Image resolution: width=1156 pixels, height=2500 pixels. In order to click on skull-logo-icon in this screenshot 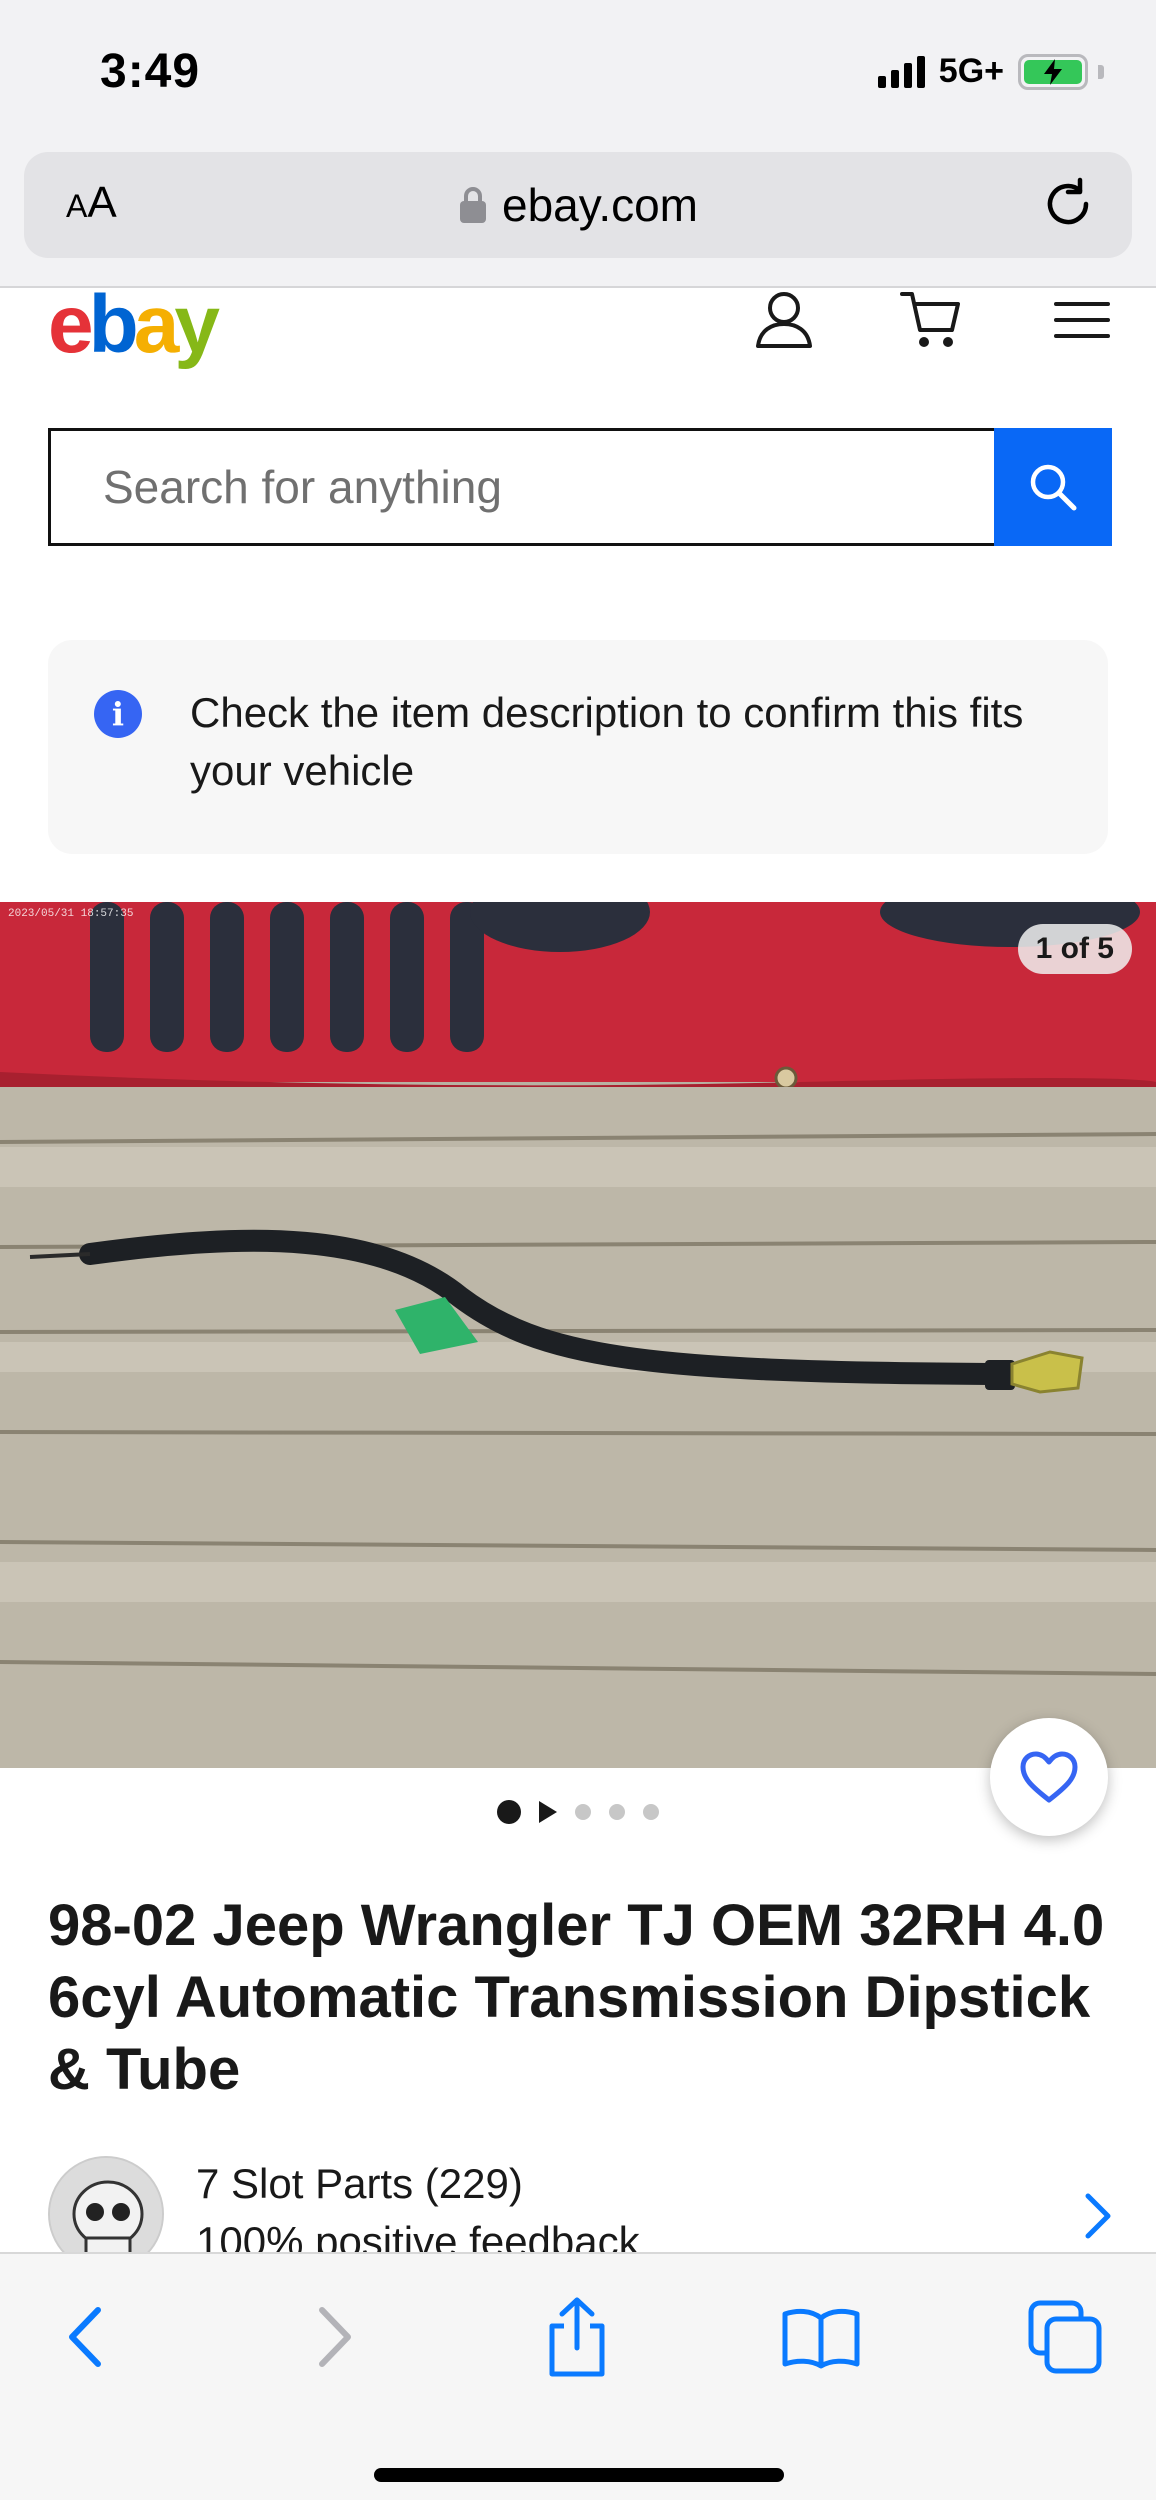, I will do `click(106, 2207)`.